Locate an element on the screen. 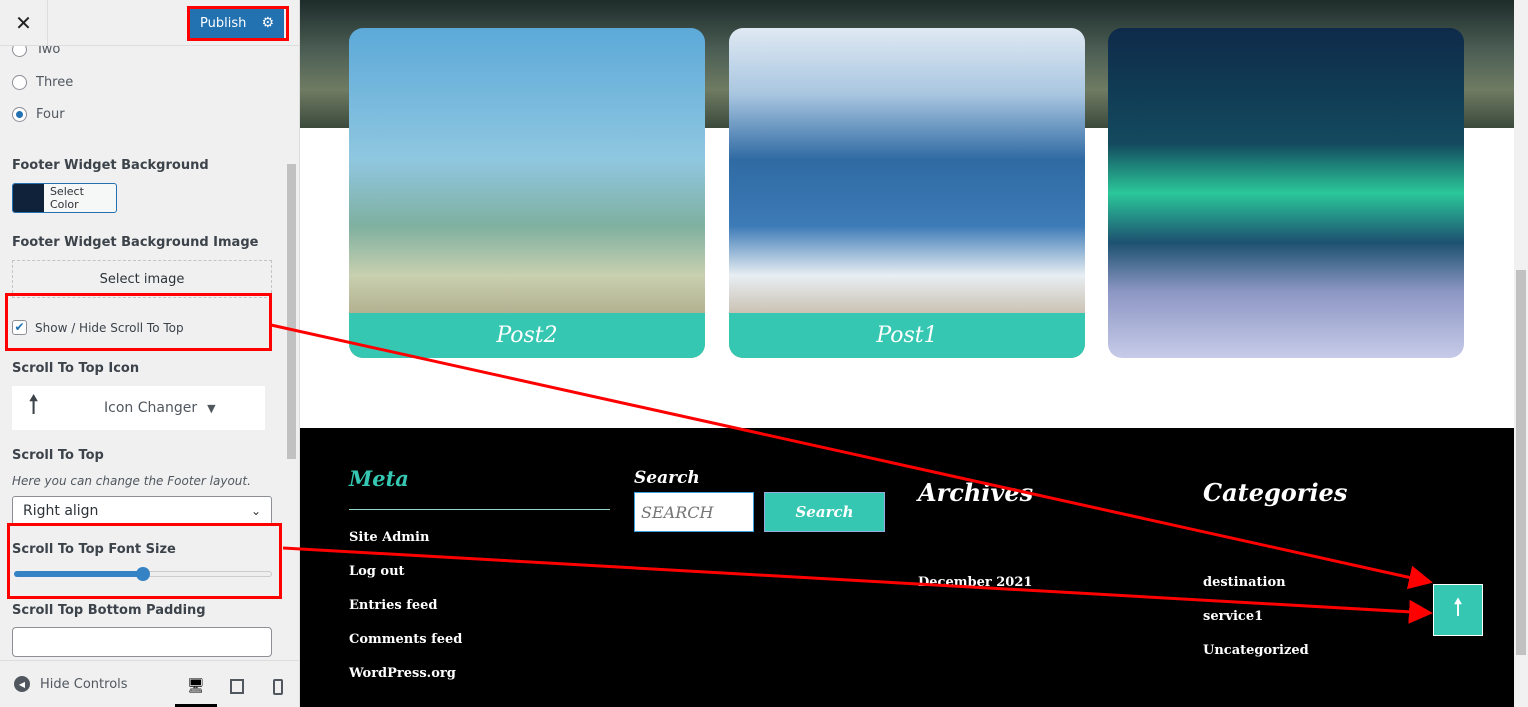 The height and width of the screenshot is (707, 1528). padding-input is located at coordinates (142, 642).